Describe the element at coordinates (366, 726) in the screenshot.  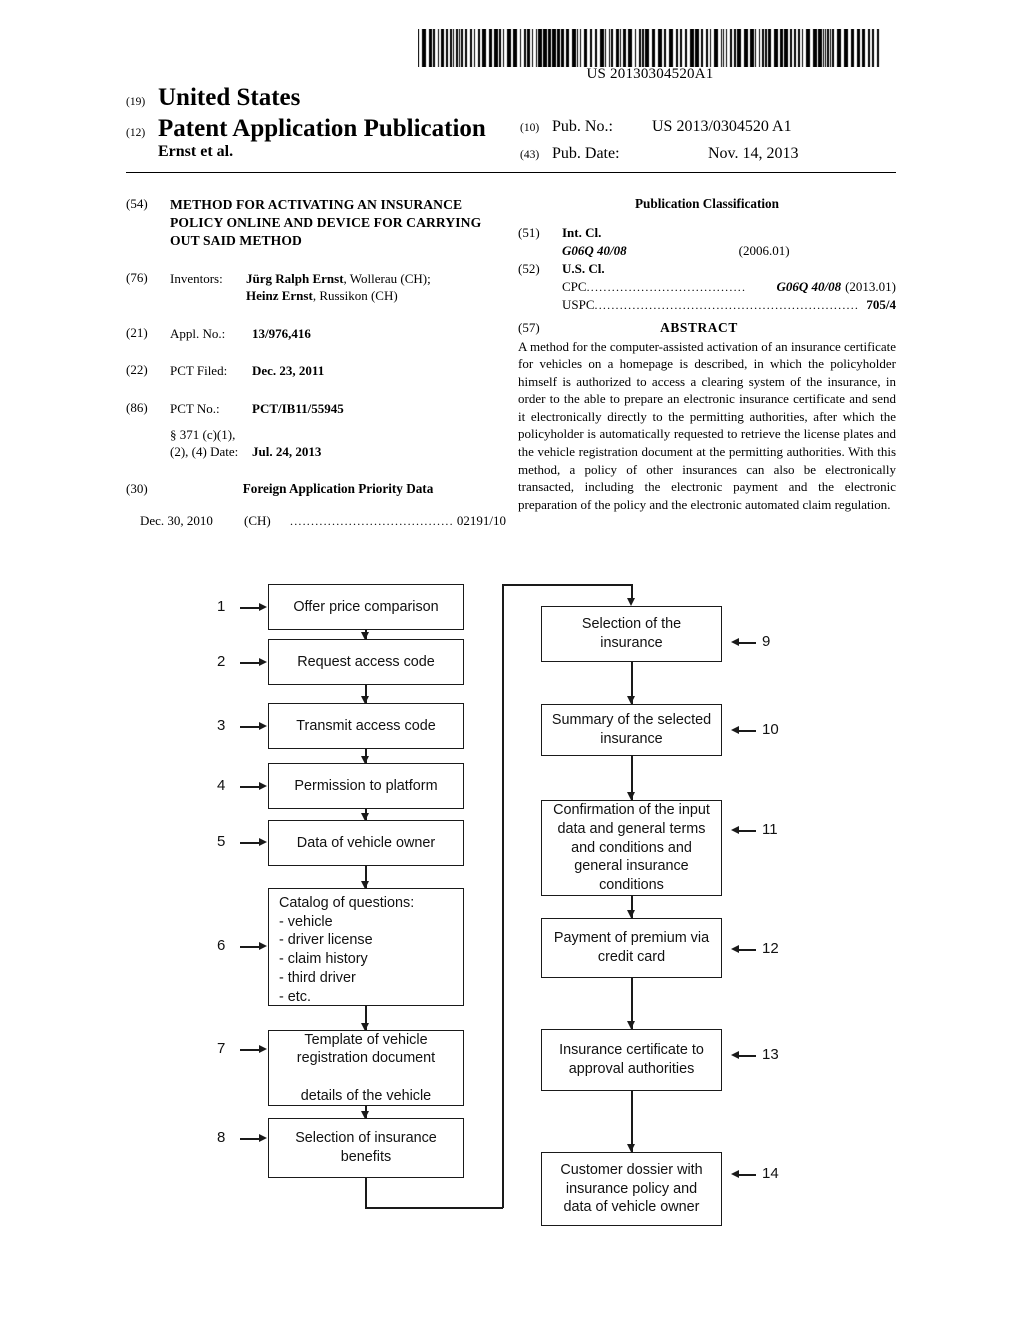
I see `flow-node-3: Transmit access code` at that location.